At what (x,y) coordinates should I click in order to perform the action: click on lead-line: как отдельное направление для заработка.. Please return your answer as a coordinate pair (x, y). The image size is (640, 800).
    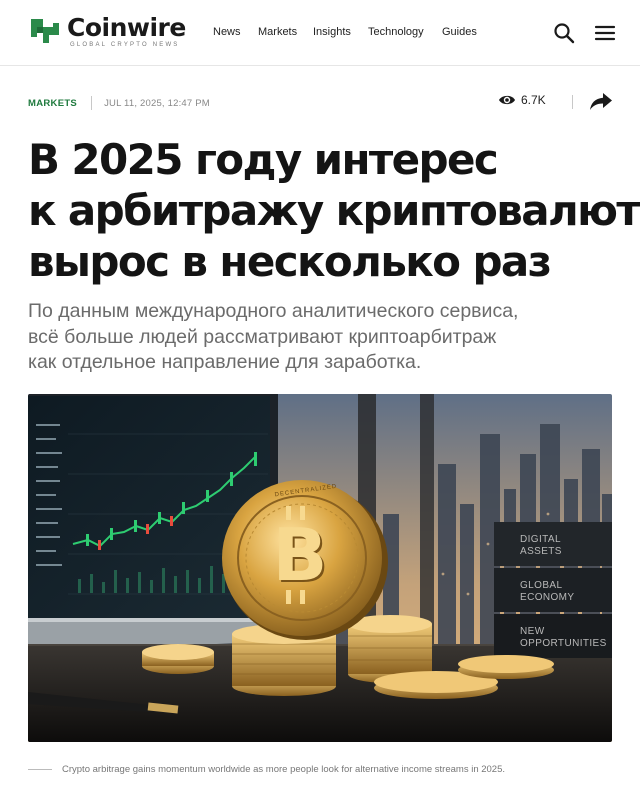
    Looking at the image, I should click on (225, 362).